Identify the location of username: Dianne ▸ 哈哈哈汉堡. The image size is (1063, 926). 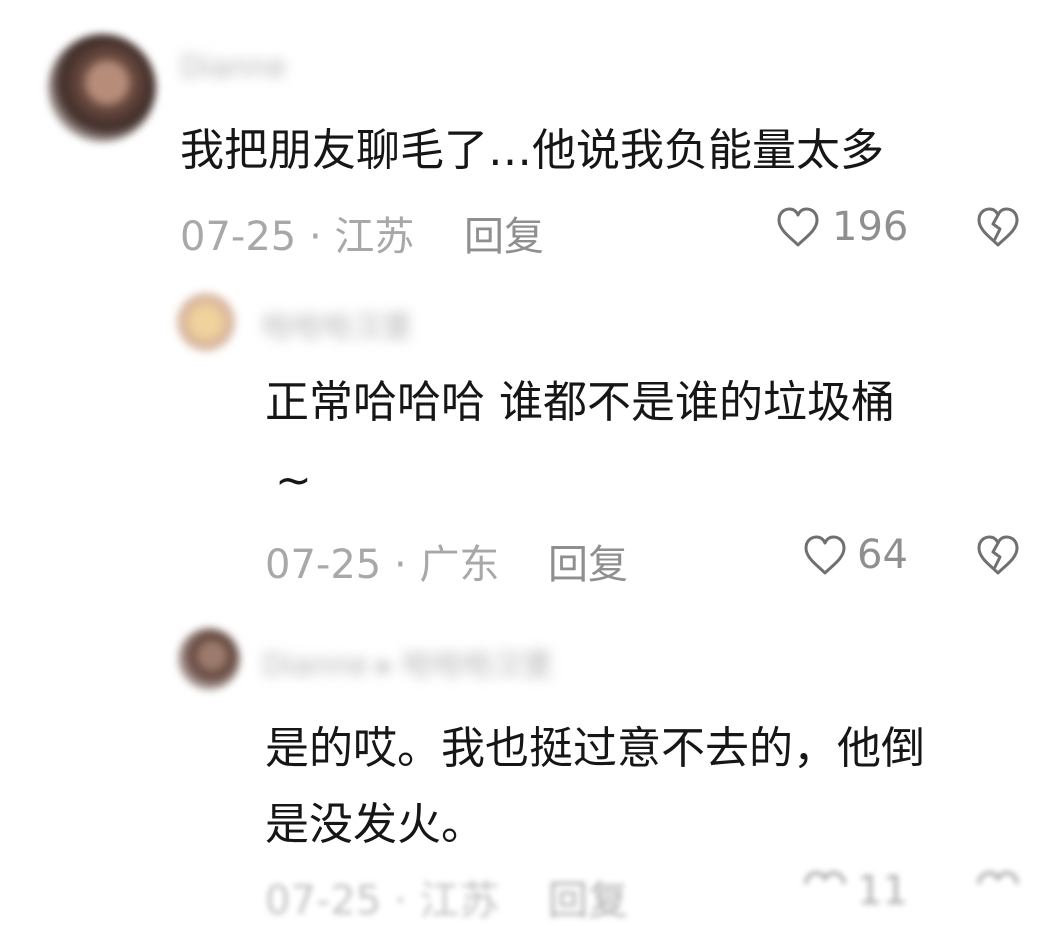
(407, 662).